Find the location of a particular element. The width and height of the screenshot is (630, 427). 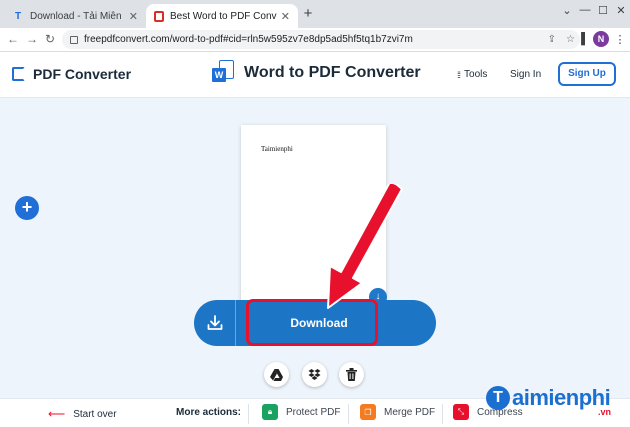

google-drive-button is located at coordinates (276, 374).